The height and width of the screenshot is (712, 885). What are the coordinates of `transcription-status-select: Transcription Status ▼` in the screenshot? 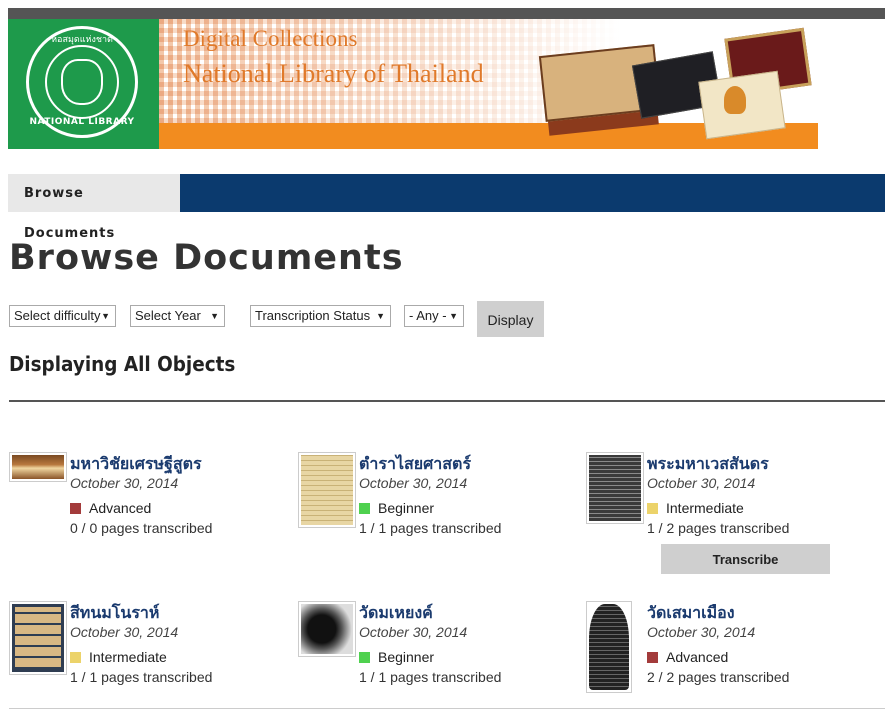 It's located at (320, 316).